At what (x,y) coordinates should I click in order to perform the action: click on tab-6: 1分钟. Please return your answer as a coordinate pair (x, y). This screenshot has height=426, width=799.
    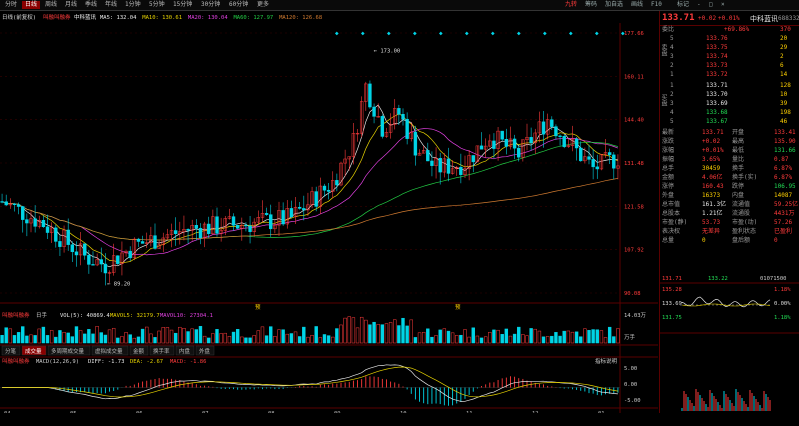
    Looking at the image, I should click on (133, 5).